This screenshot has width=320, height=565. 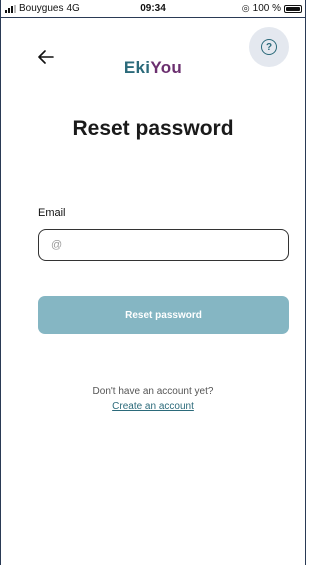 I want to click on reset-password-button: Reset password, so click(x=163, y=315).